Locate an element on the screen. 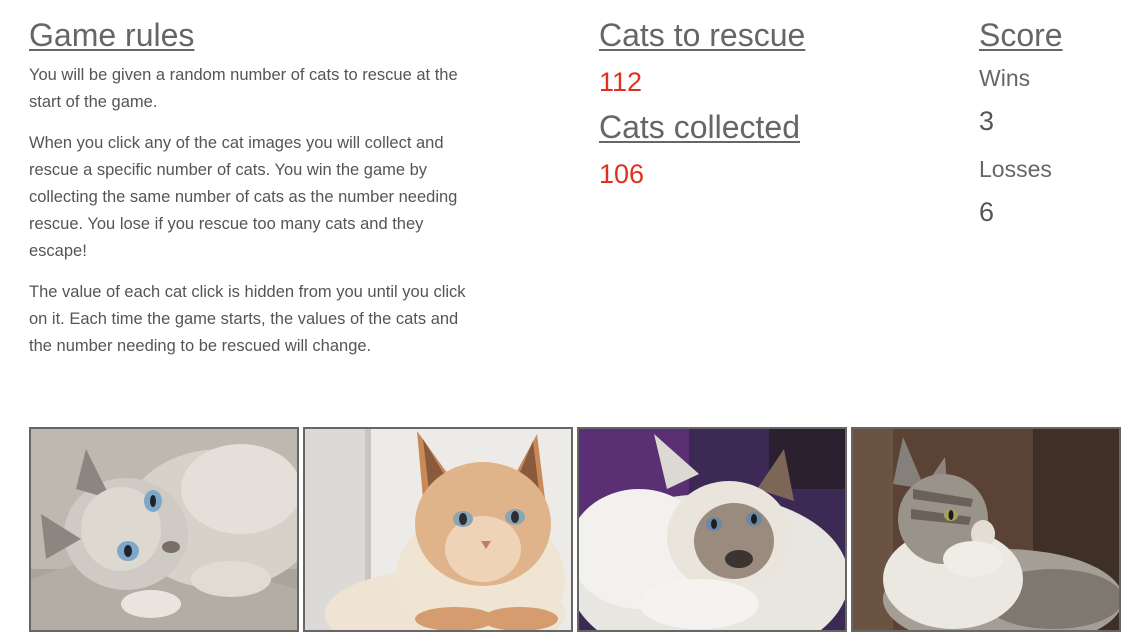 The width and height of the screenshot is (1137, 643). cat-image-tabby-white-icon is located at coordinates (986, 529).